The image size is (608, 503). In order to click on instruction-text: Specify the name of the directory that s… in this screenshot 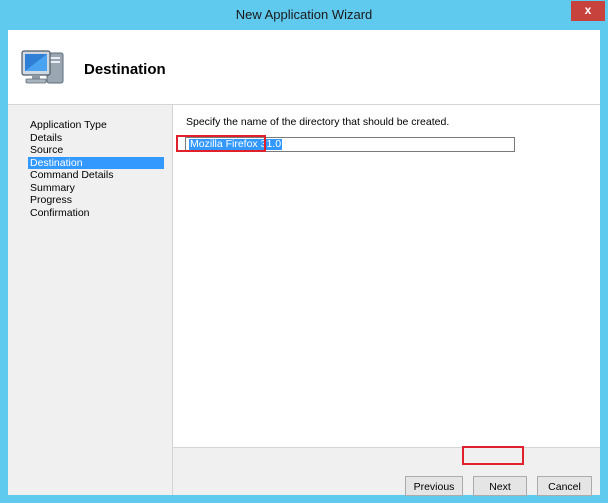, I will do `click(318, 122)`.